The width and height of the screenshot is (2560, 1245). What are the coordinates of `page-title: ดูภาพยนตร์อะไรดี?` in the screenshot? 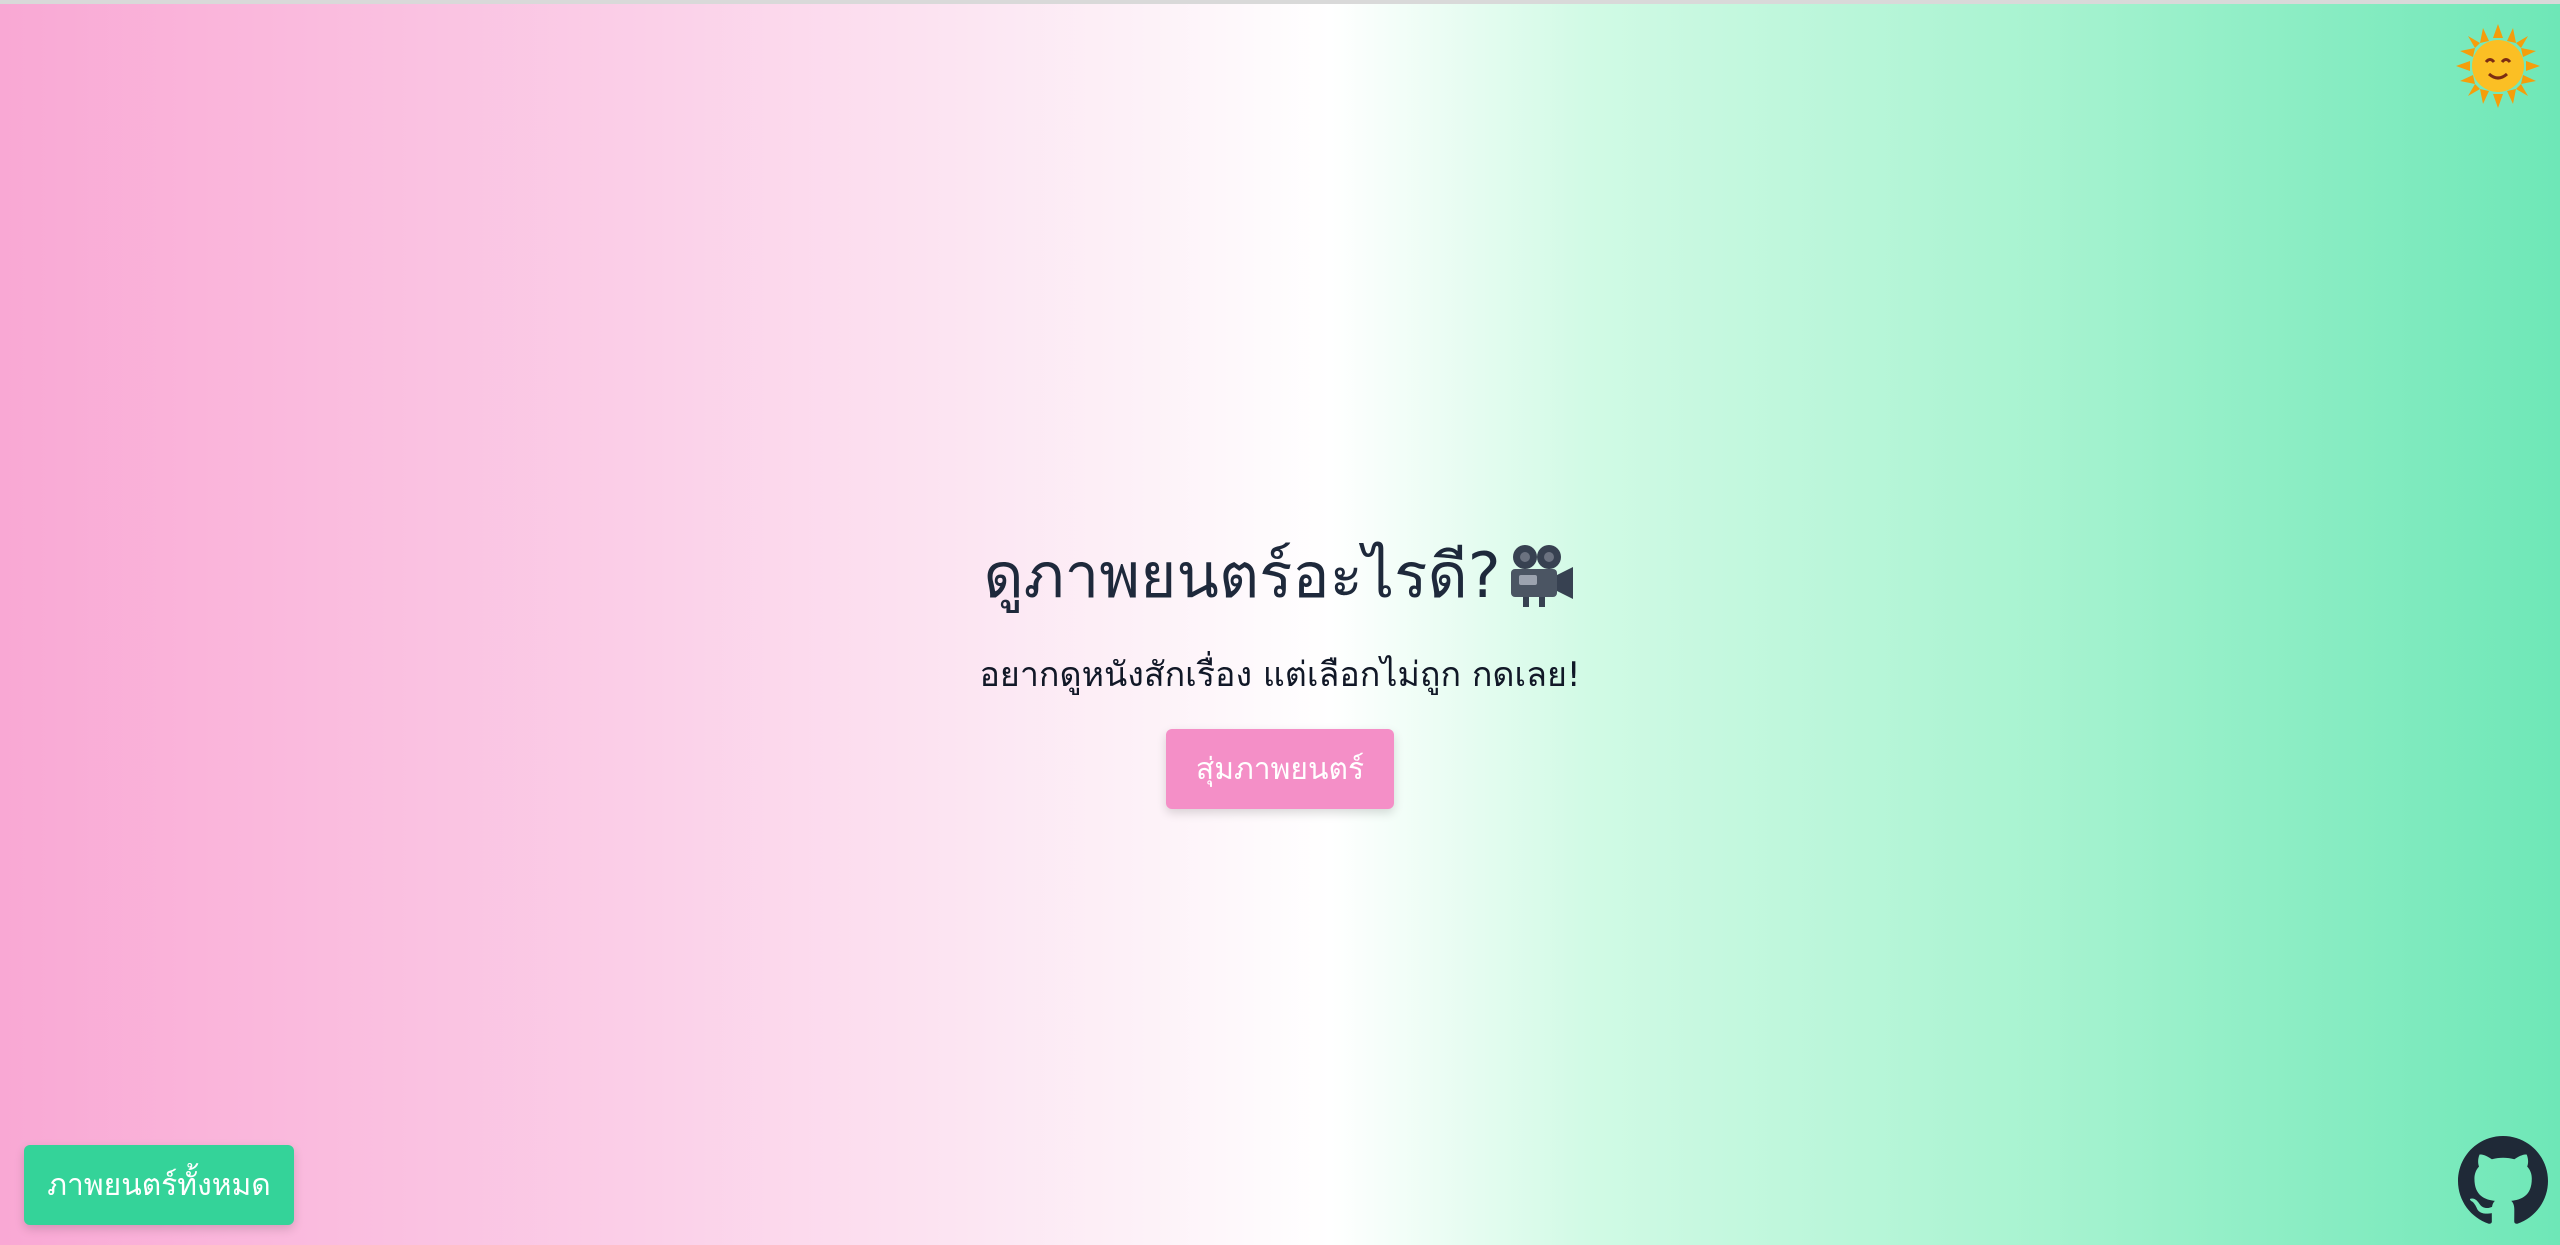 It's located at (1242, 575).